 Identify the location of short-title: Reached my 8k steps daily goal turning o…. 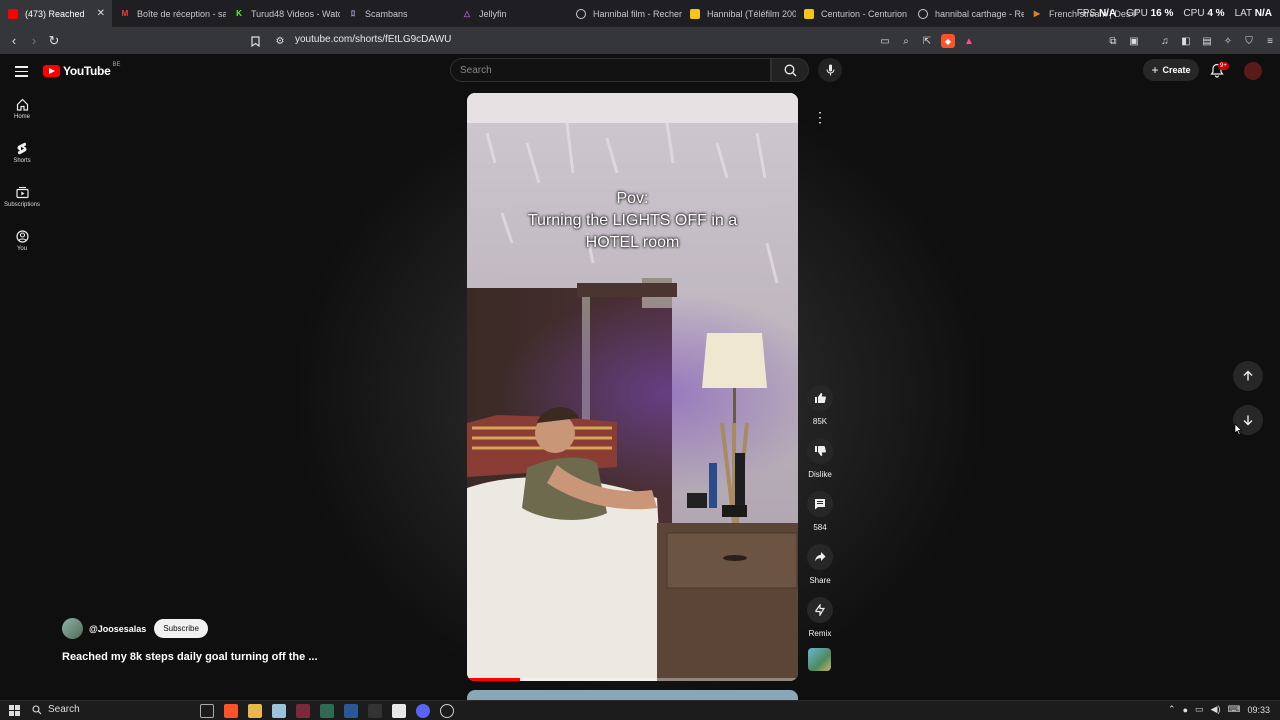
(190, 657).